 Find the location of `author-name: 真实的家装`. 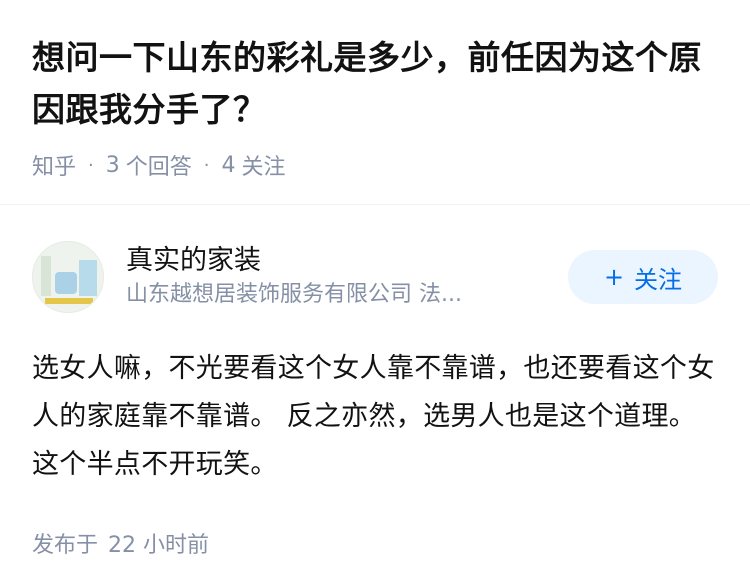

author-name: 真实的家装 is located at coordinates (339, 261).